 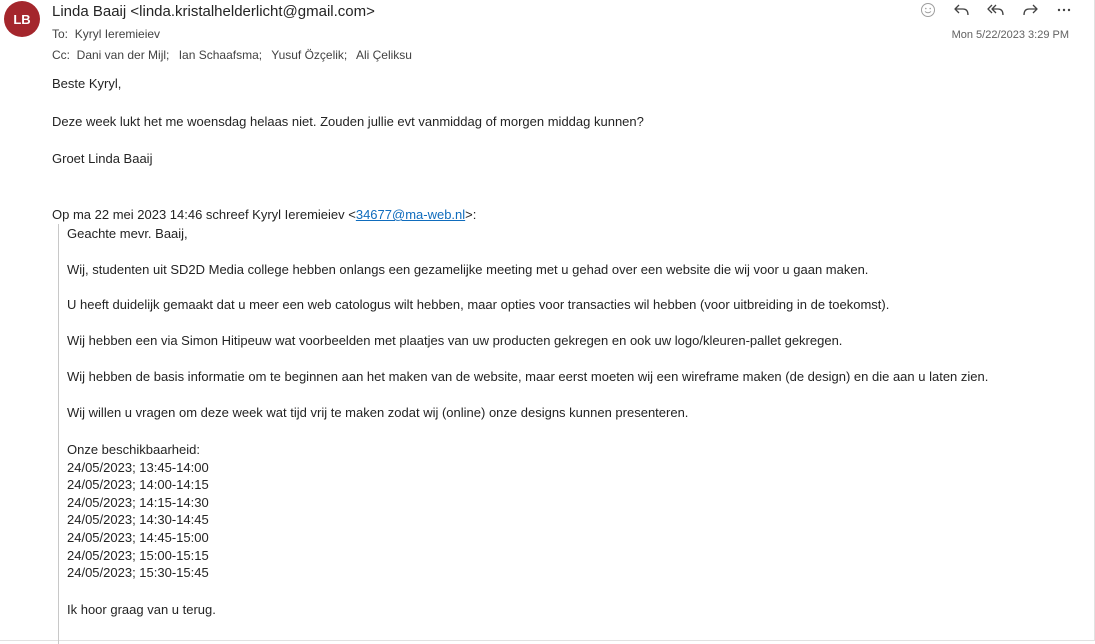 I want to click on quote-closing: Ik hoor graag van u terug., so click(x=141, y=609).